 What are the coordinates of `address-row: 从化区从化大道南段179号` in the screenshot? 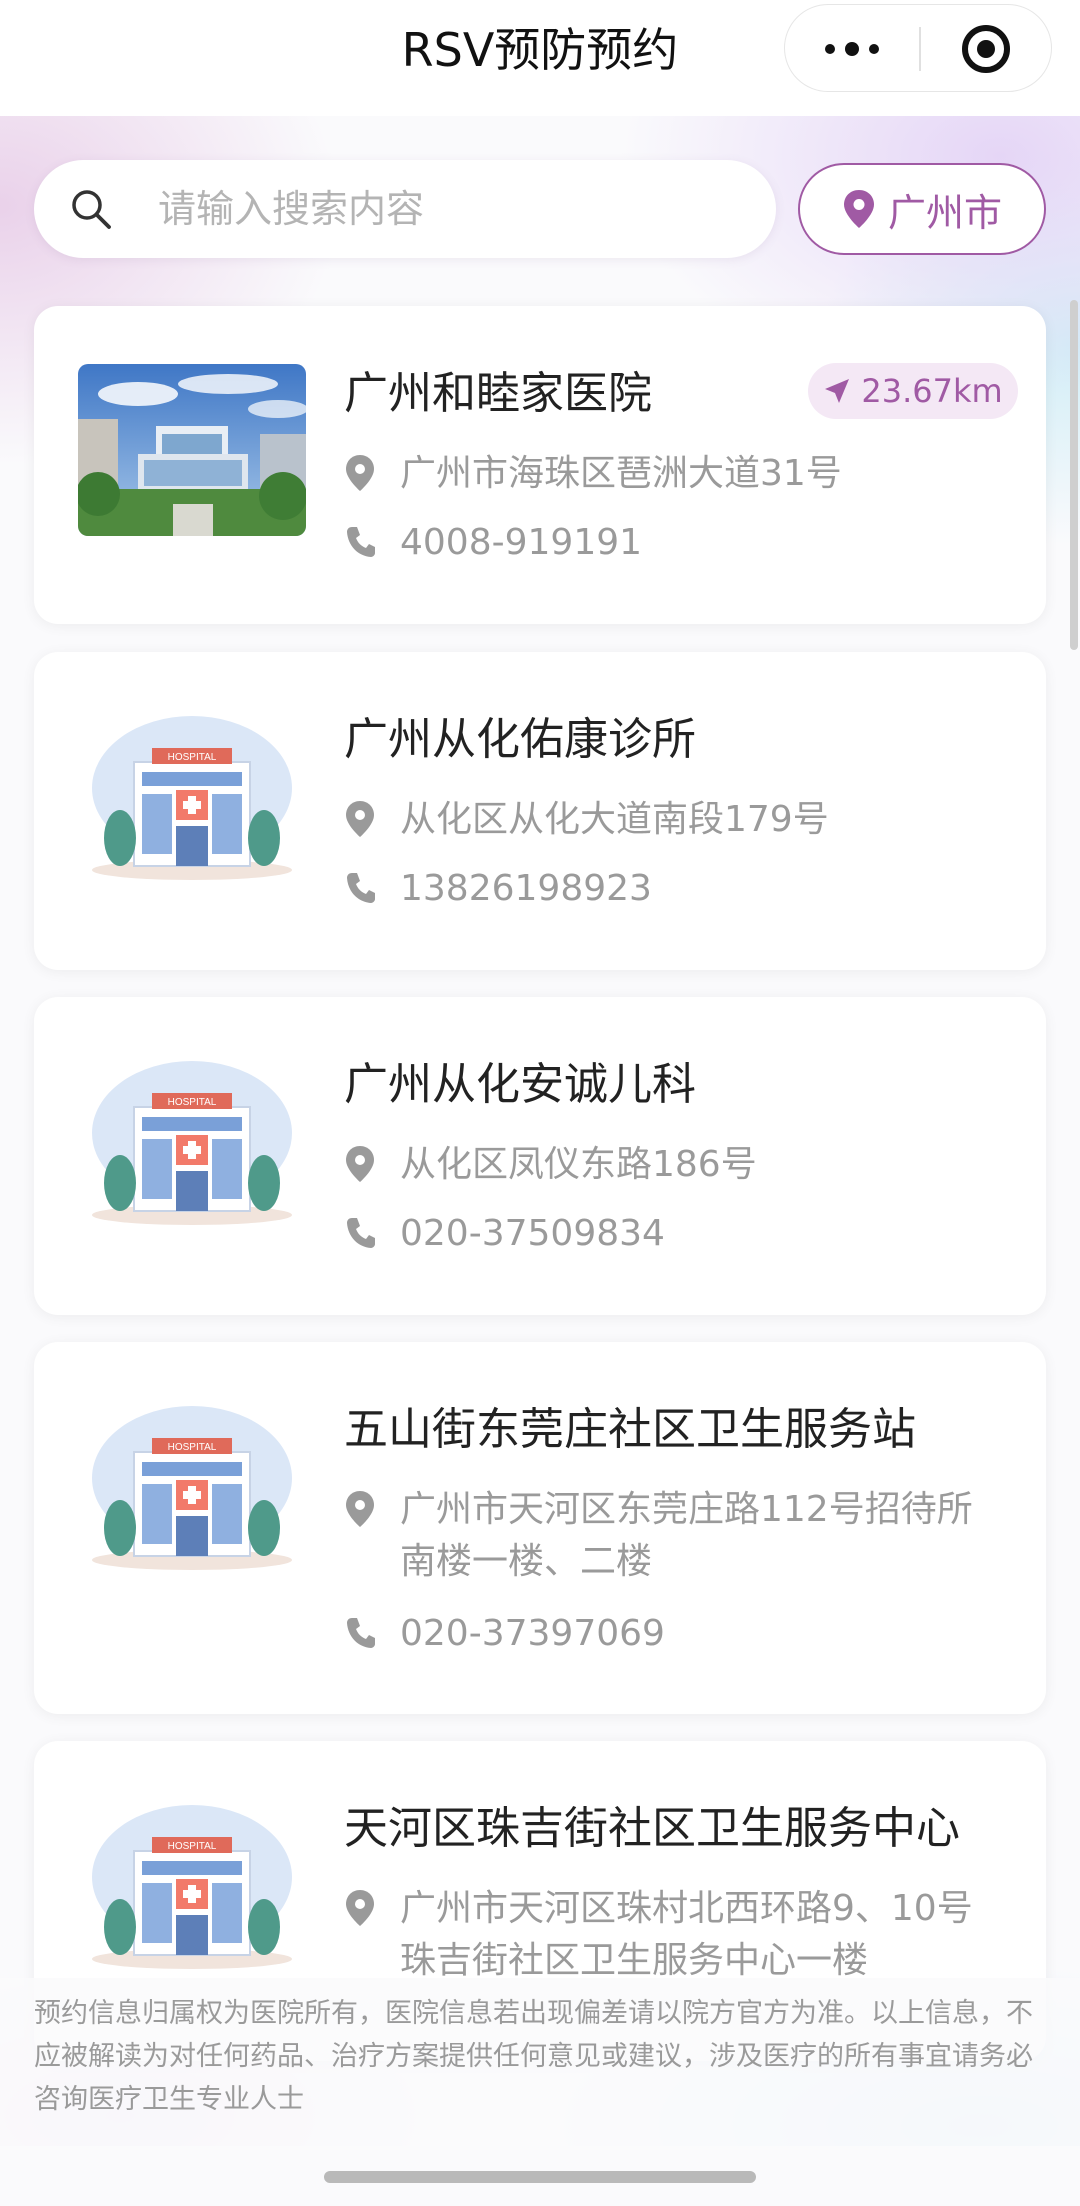 It's located at (684, 821).